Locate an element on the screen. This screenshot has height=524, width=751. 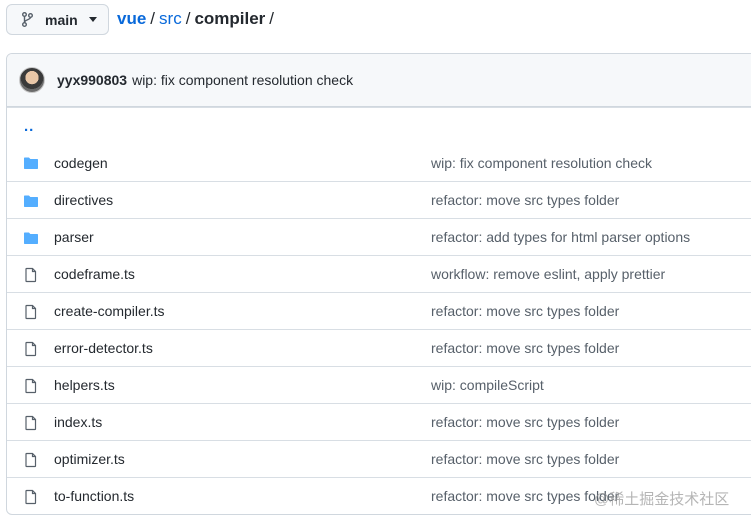
file-name-link: codegen is located at coordinates (81, 163).